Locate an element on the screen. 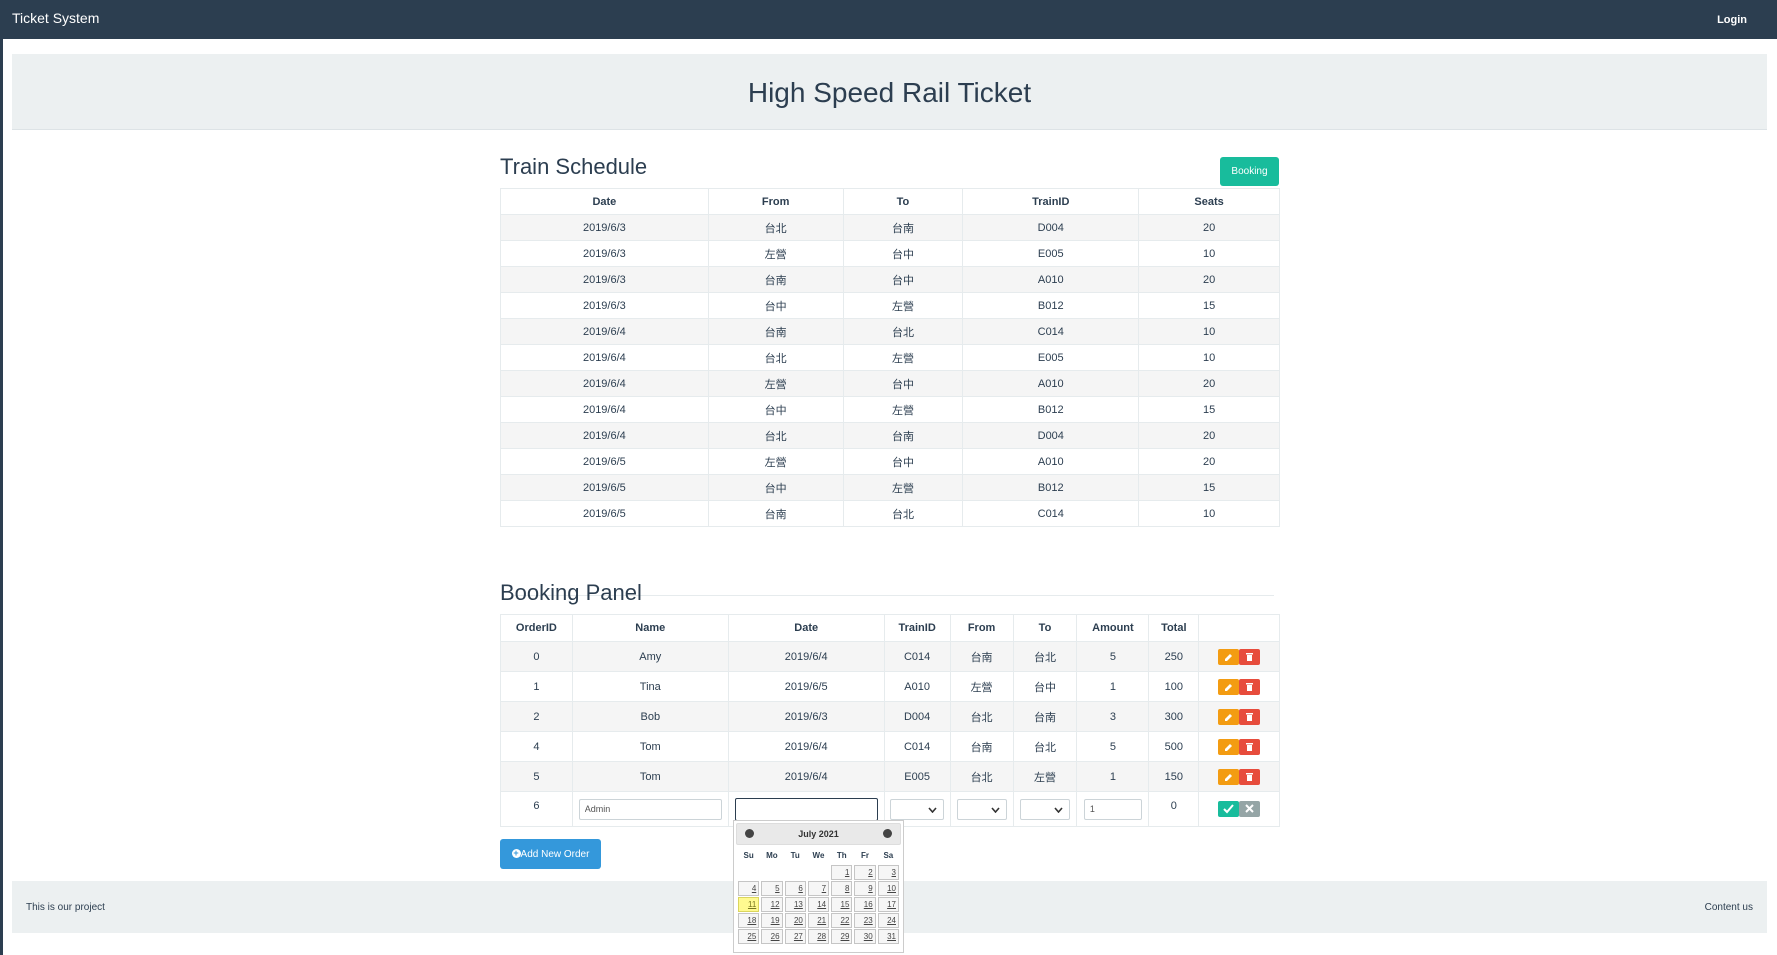 The height and width of the screenshot is (955, 1777). calendar-cell: 21 is located at coordinates (818, 920).